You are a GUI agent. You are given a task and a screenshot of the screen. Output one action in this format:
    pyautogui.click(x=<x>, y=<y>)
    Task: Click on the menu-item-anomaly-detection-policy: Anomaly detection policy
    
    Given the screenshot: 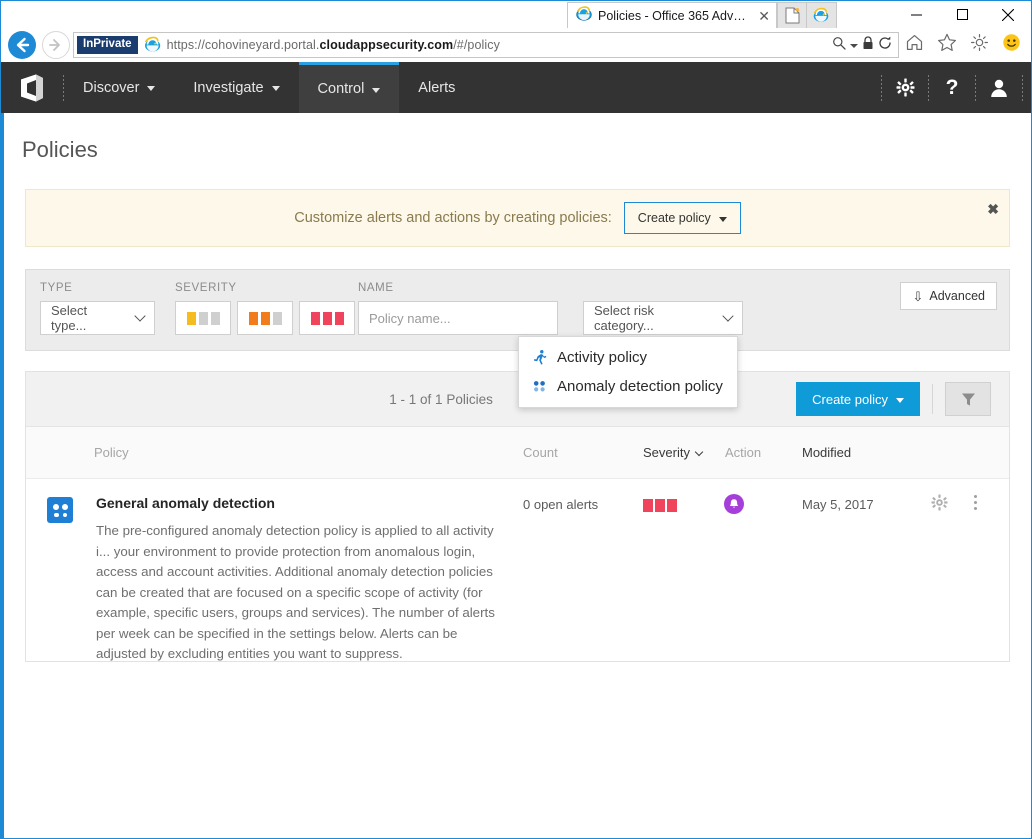 What is the action you would take?
    pyautogui.click(x=628, y=386)
    